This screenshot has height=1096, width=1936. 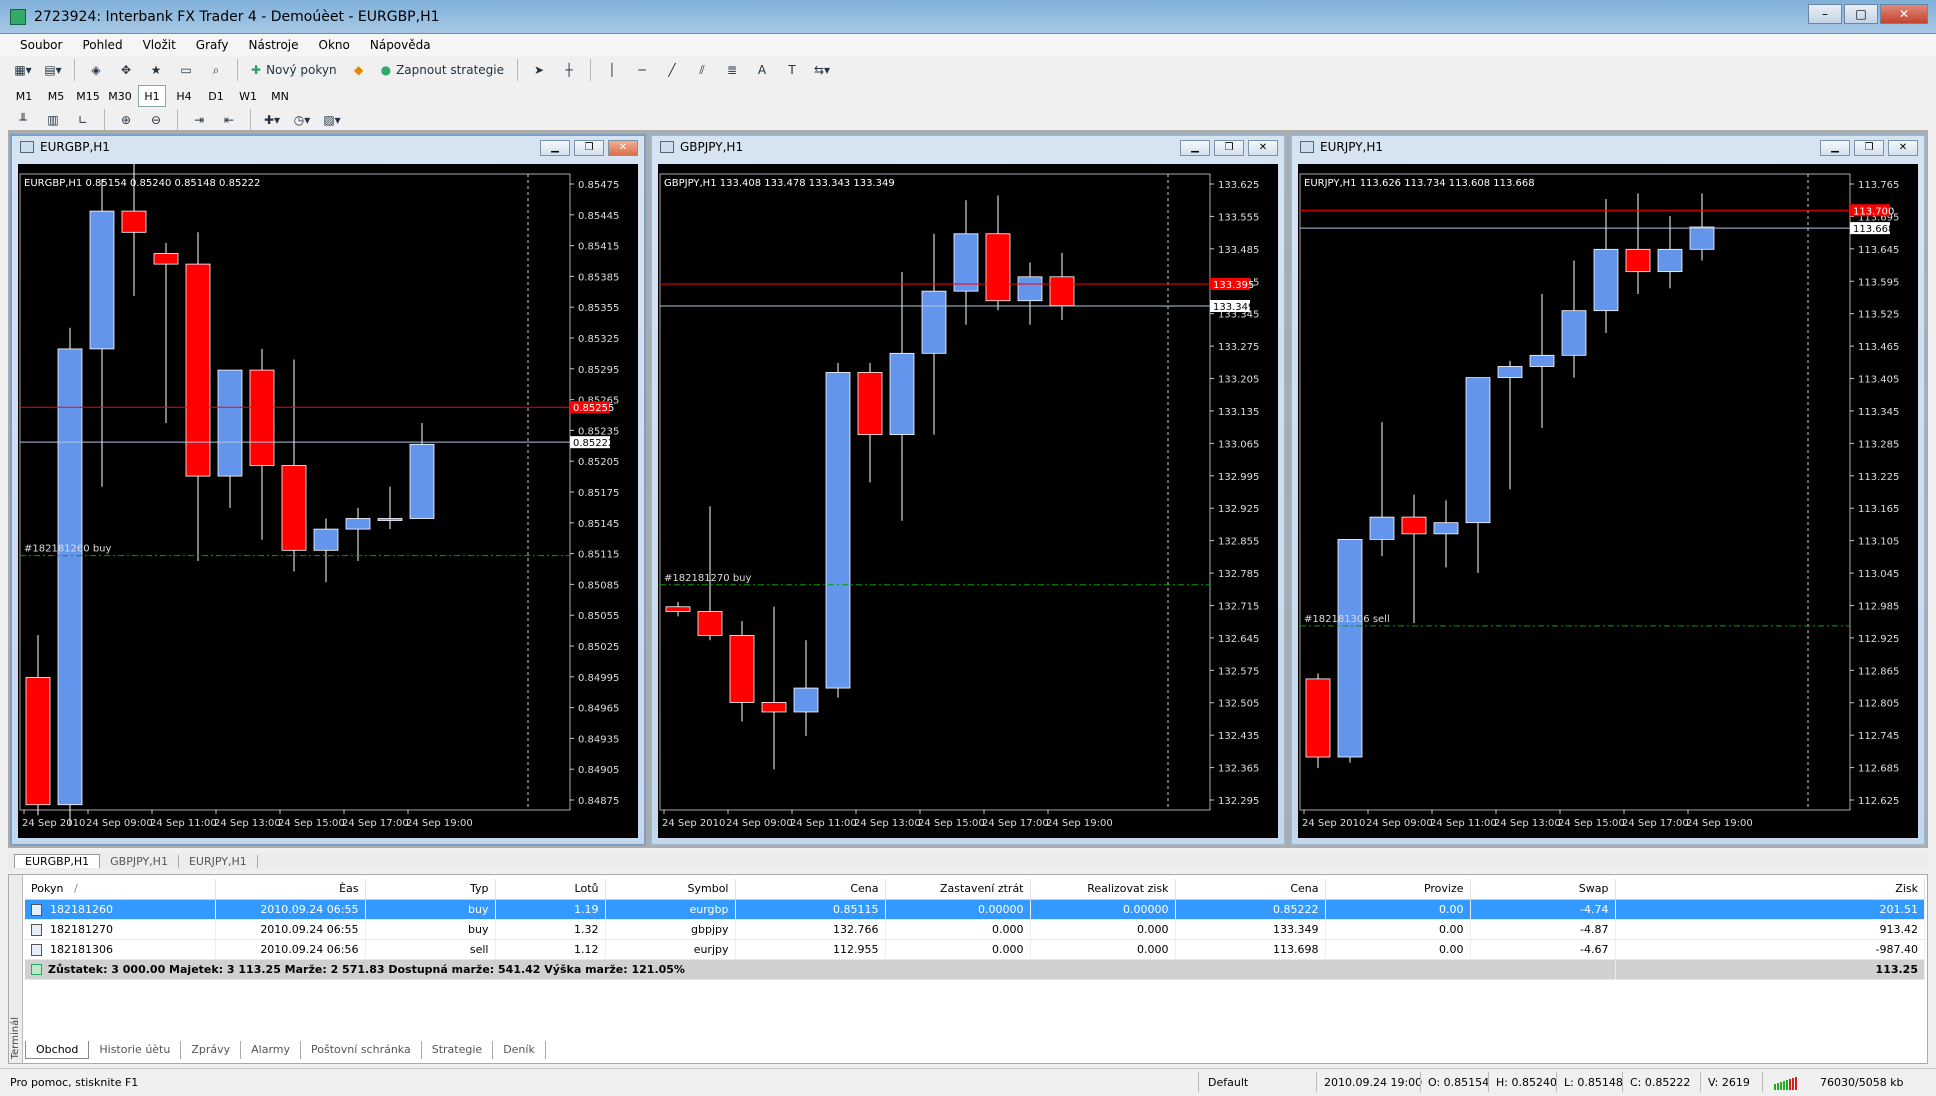 I want to click on autoscroll-icon: ⇥, so click(x=199, y=120).